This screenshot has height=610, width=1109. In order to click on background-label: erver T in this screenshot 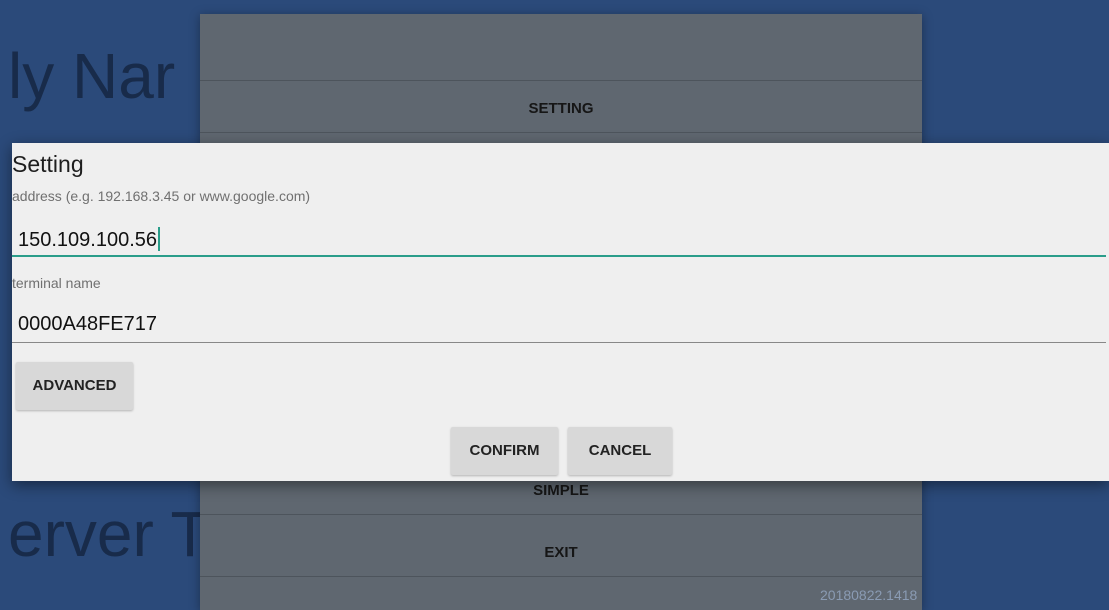, I will do `click(109, 534)`.